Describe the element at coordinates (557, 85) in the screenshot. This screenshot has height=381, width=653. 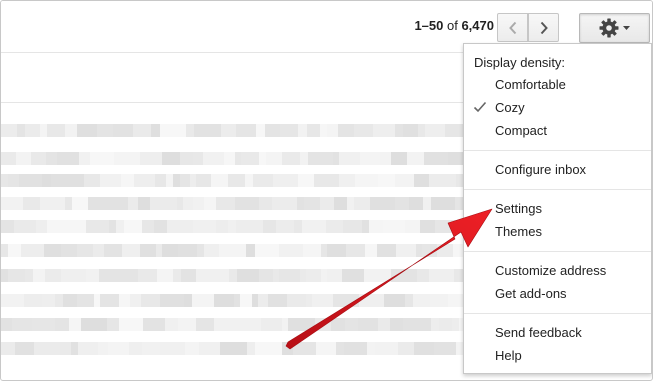
I see `menu-item-comfortable: Comfortable` at that location.